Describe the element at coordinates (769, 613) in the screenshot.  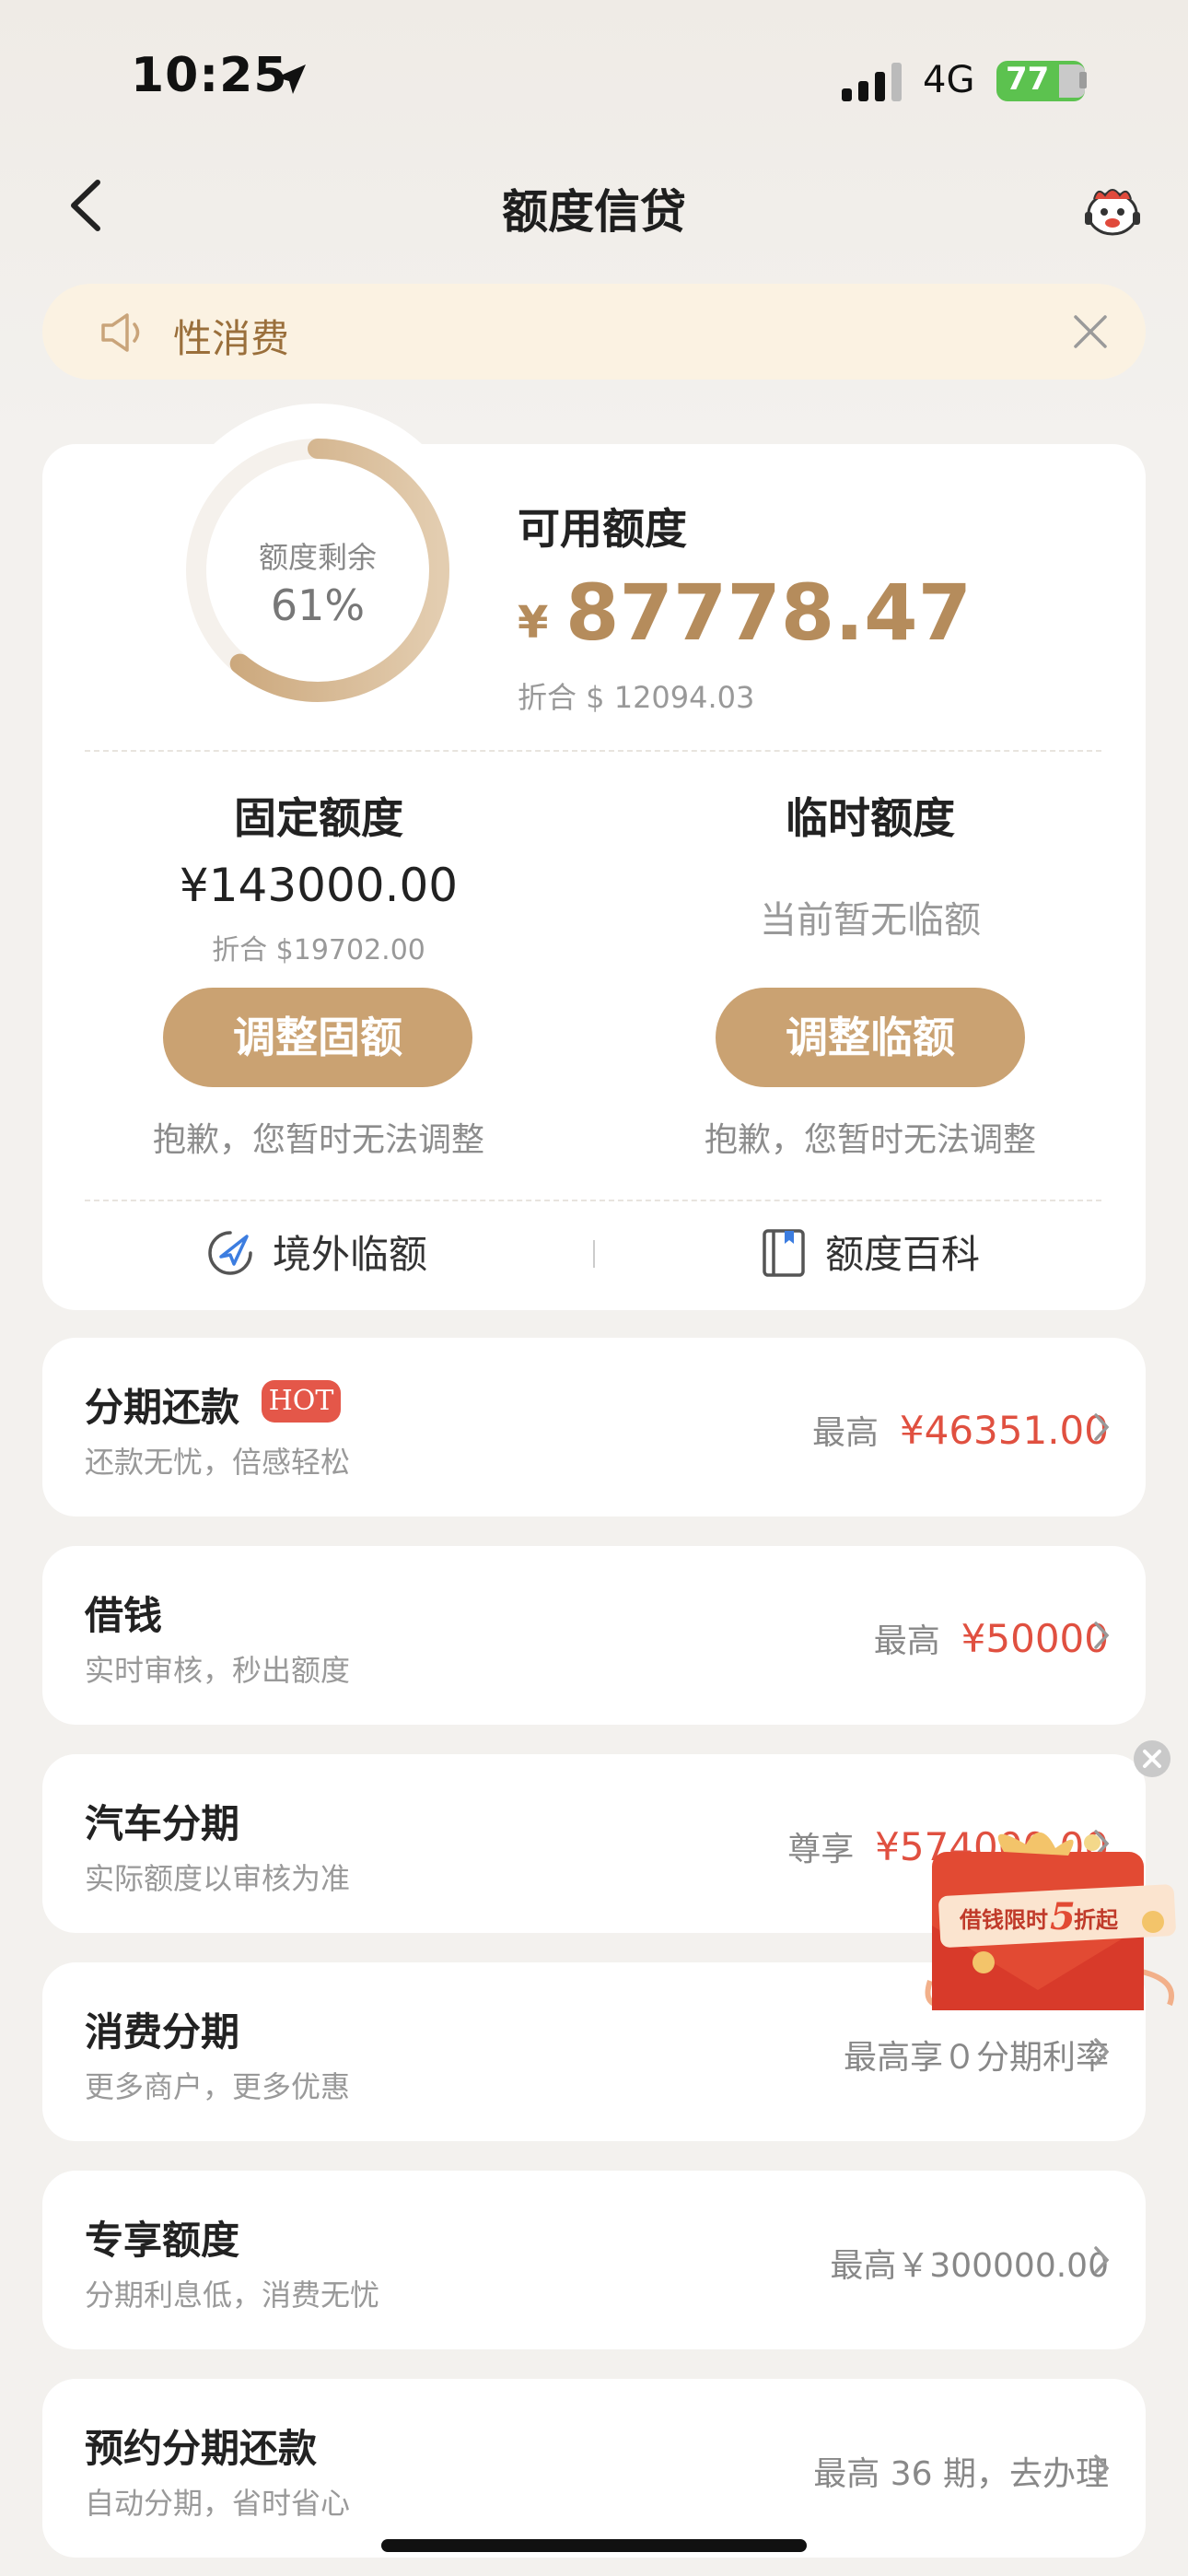
I see `available-amount: 87778.47` at that location.